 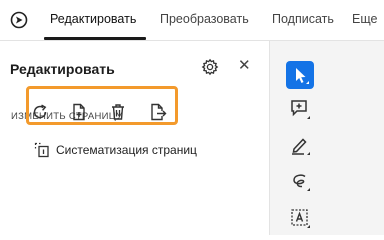 I want to click on delete-icon, so click(x=118, y=112).